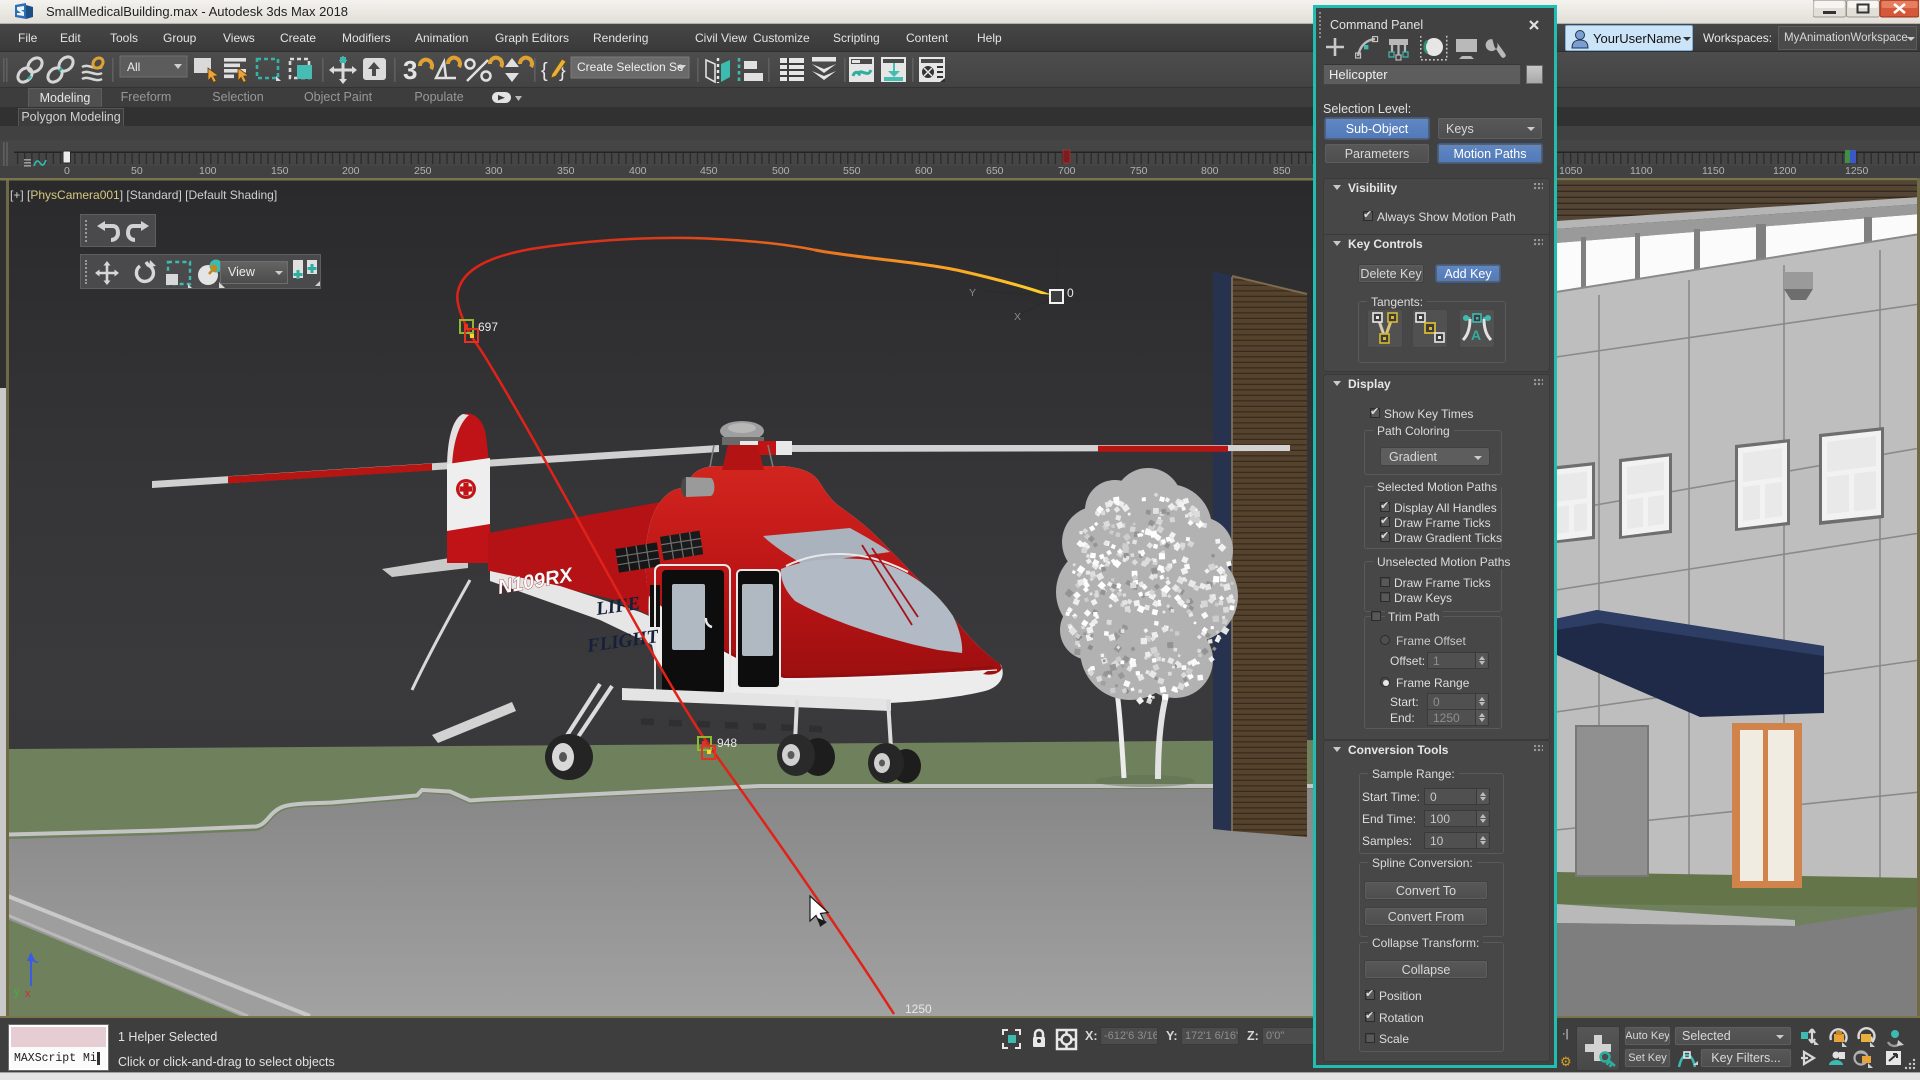 The width and height of the screenshot is (1920, 1080). Describe the element at coordinates (133, 67) in the screenshot. I see `svg-text: All` at that location.